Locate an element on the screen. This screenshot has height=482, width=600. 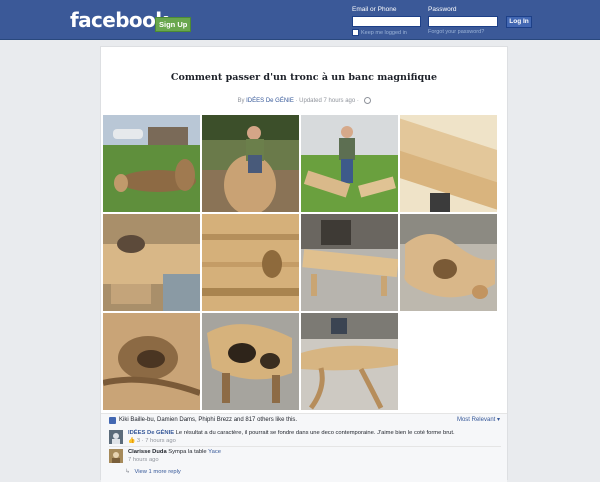
view-more-link: View 1 more reply is located at coordinates (157, 472).